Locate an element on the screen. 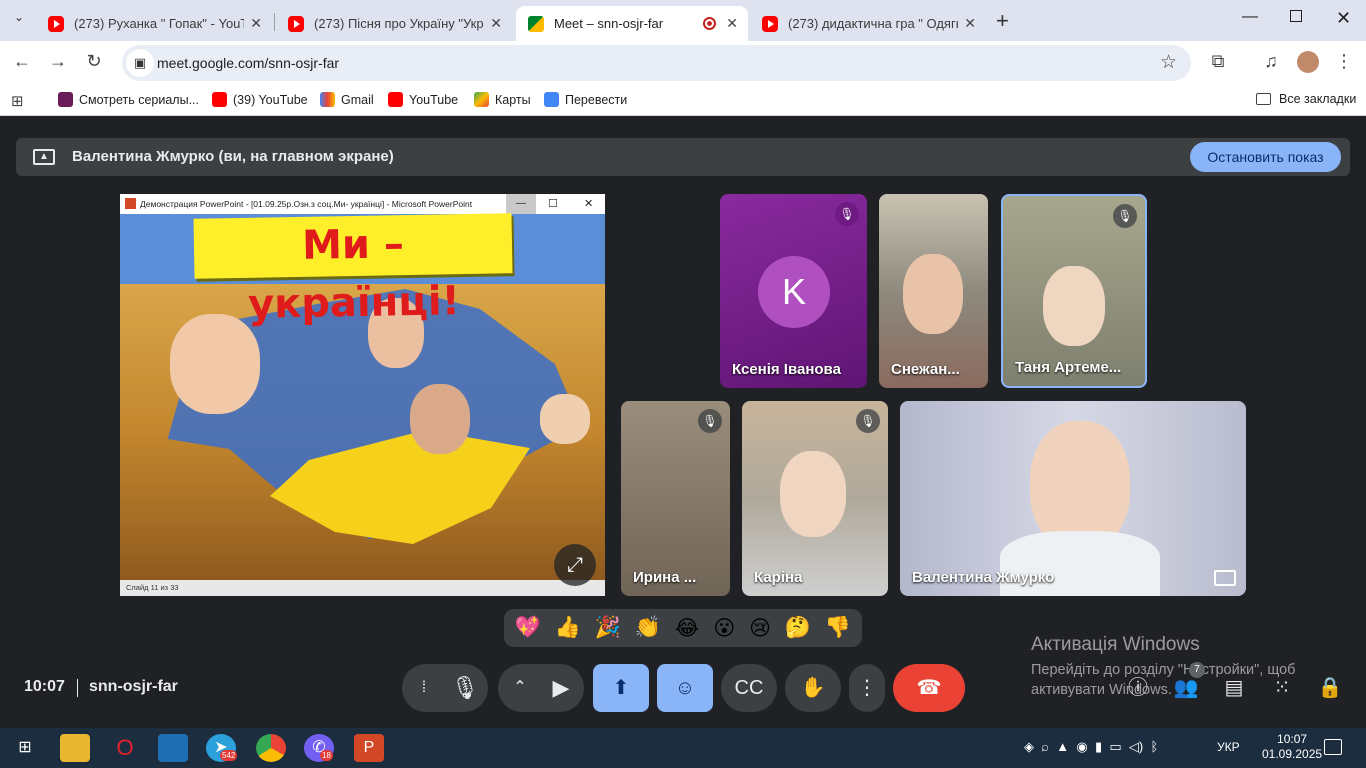 The width and height of the screenshot is (1366, 768). start-windows-icon: ⊞ is located at coordinates (25, 748).